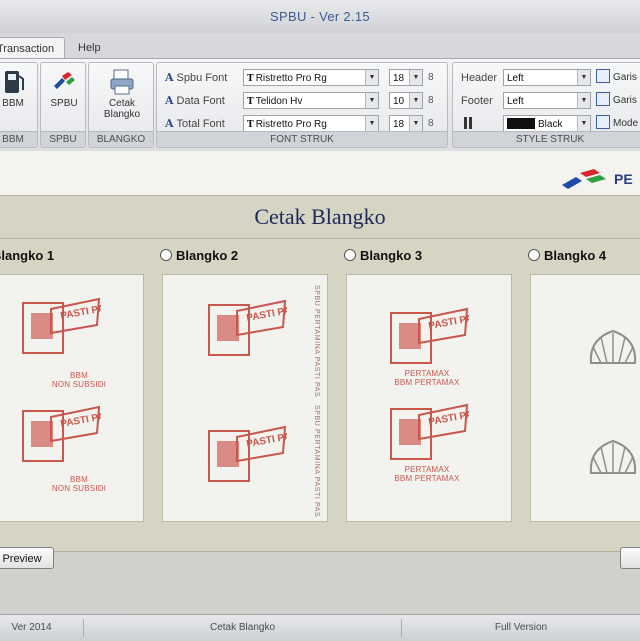 This screenshot has height=641, width=640. What do you see at coordinates (406, 77) in the screenshot?
I see `spbu-font-size-select: 18 ▼` at bounding box center [406, 77].